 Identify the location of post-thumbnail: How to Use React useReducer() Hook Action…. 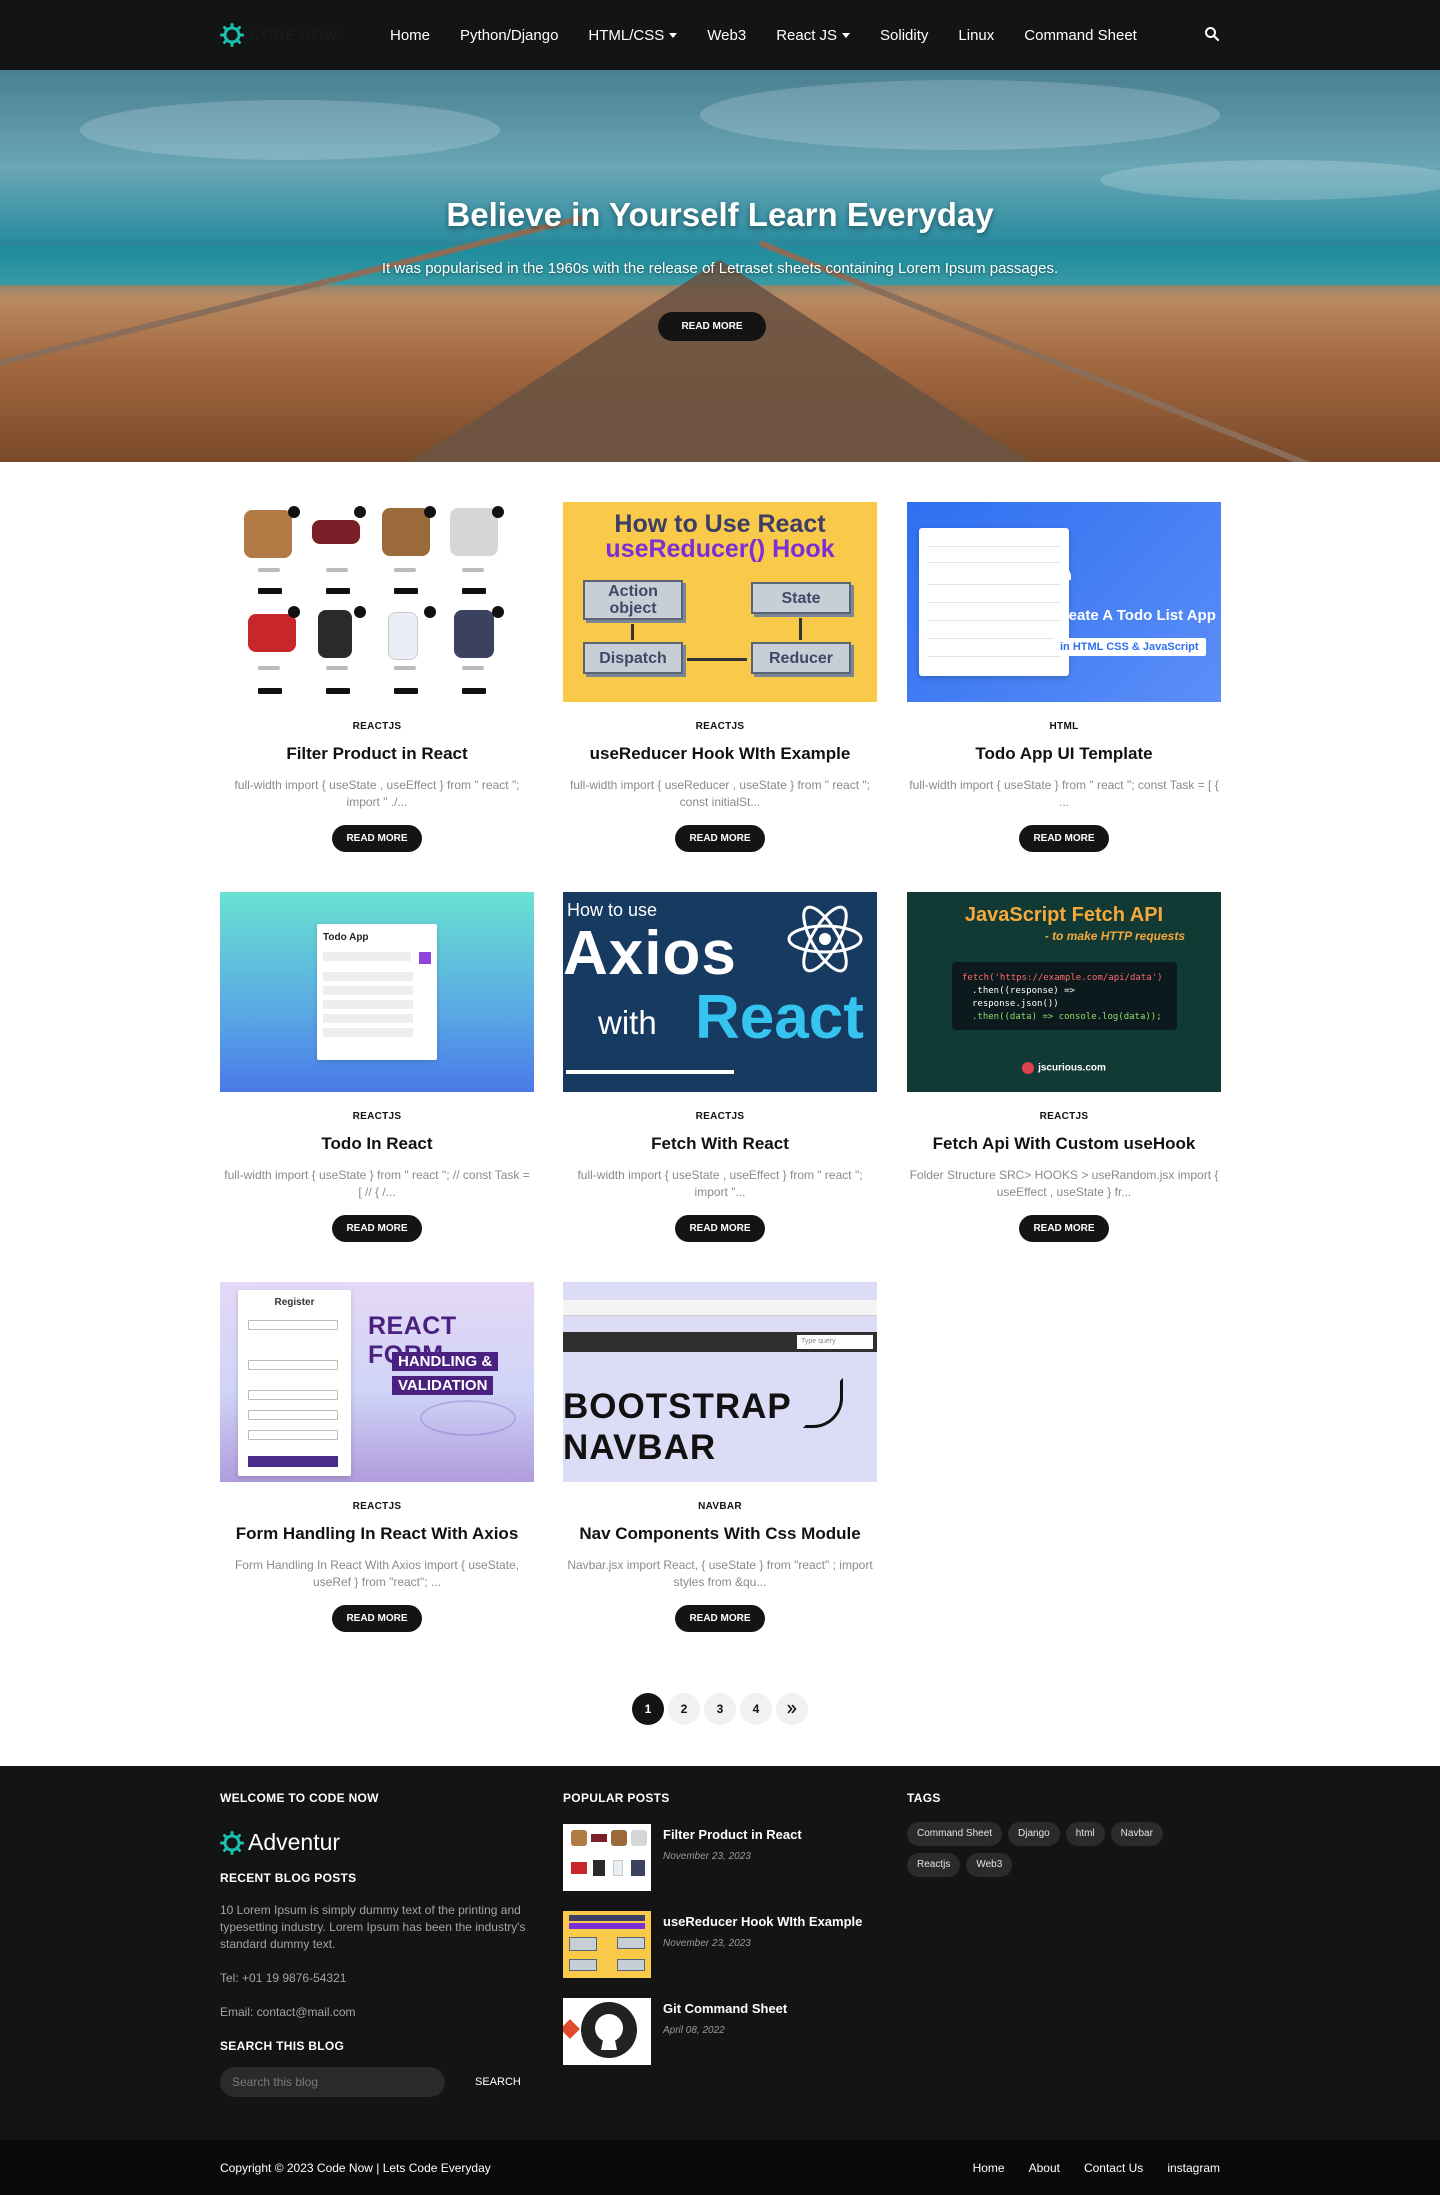
(720, 602).